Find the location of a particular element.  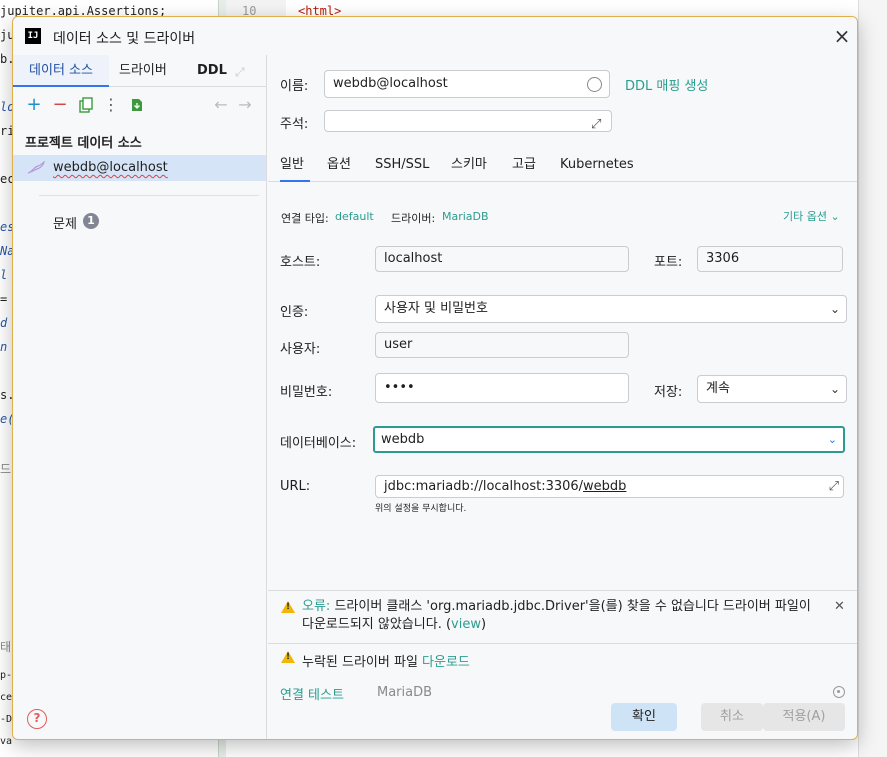

other-options-label: 기타 옵션 is located at coordinates (805, 216).